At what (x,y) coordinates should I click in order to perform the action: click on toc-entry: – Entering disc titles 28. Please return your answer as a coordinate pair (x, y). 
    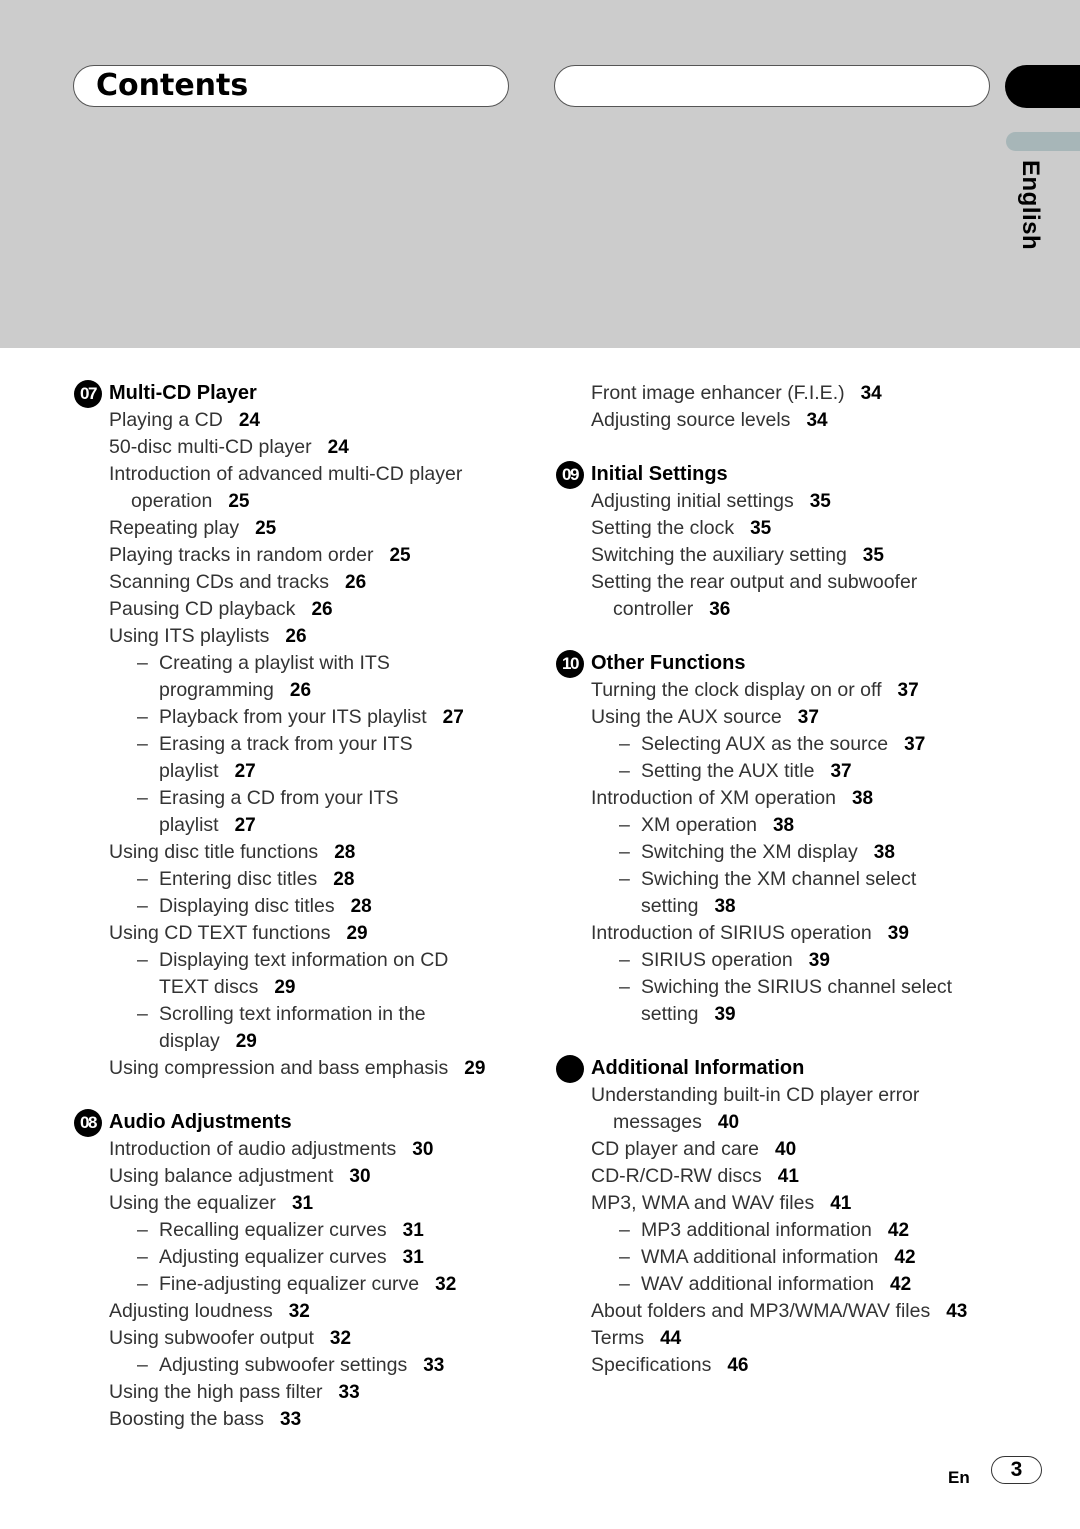
    Looking at the image, I should click on (304, 879).